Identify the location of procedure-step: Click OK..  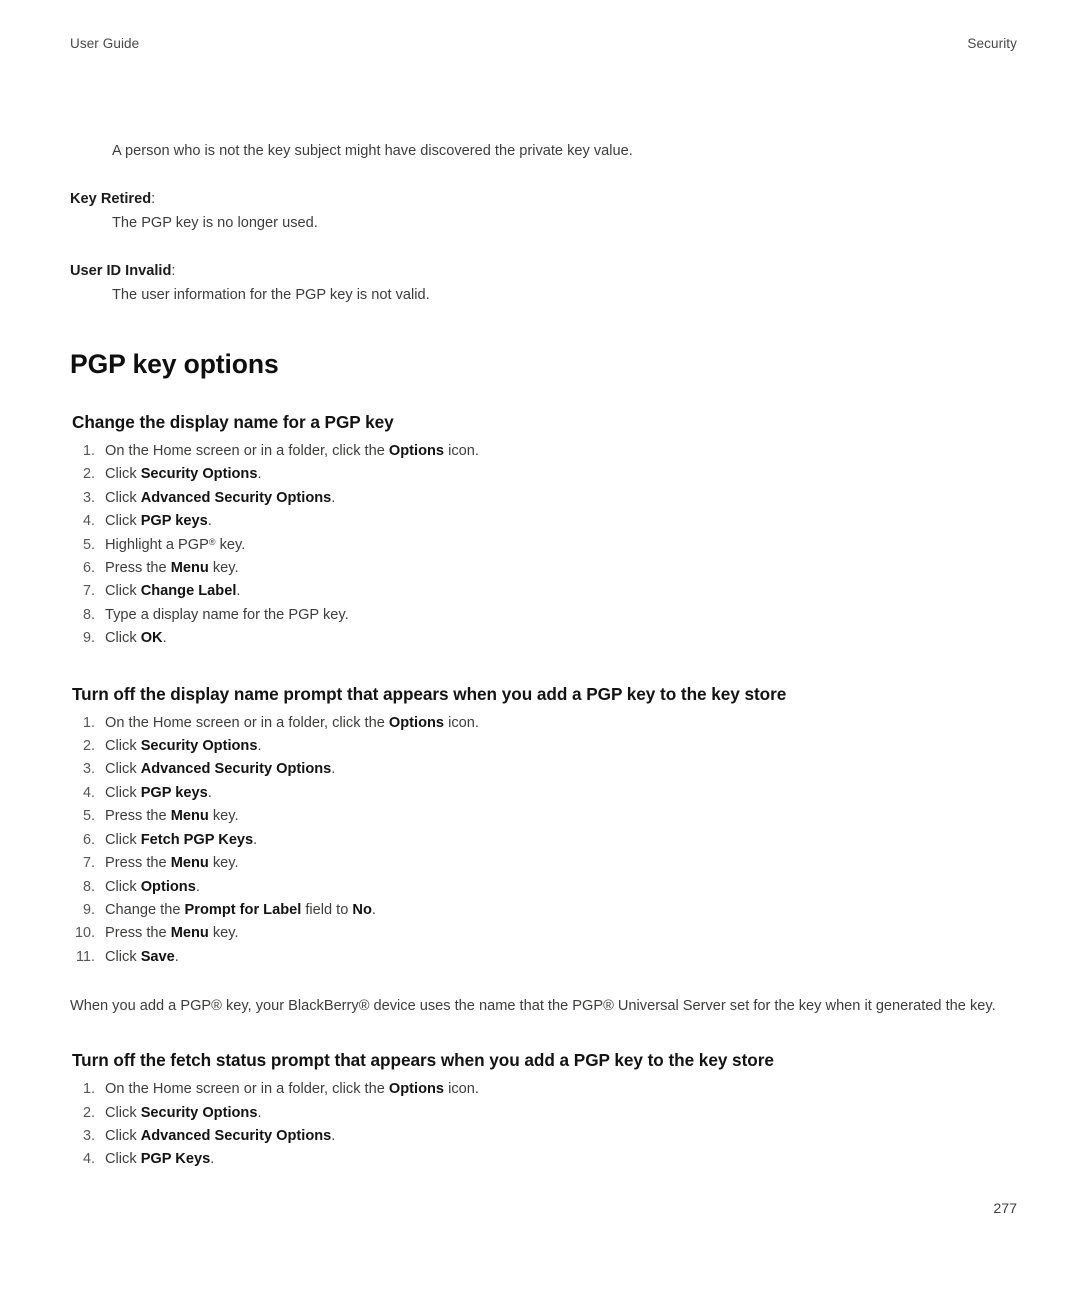
(118, 639).